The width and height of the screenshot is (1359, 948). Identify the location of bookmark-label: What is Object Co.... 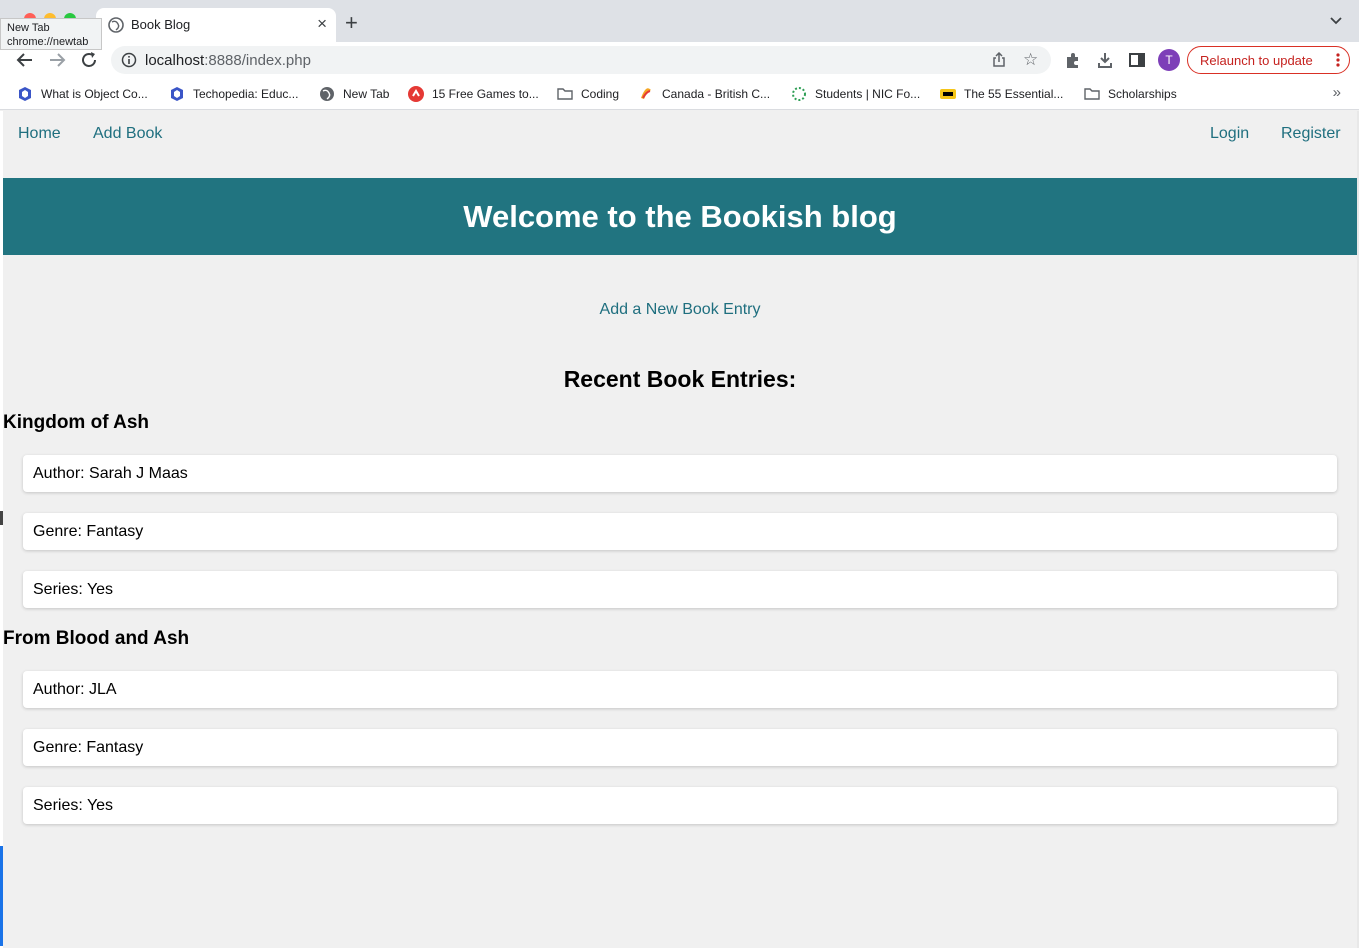
(94, 94).